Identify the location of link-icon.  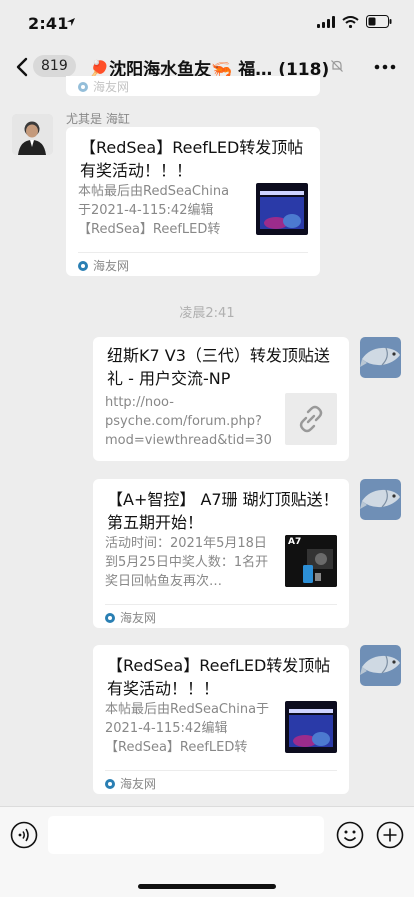
(311, 419).